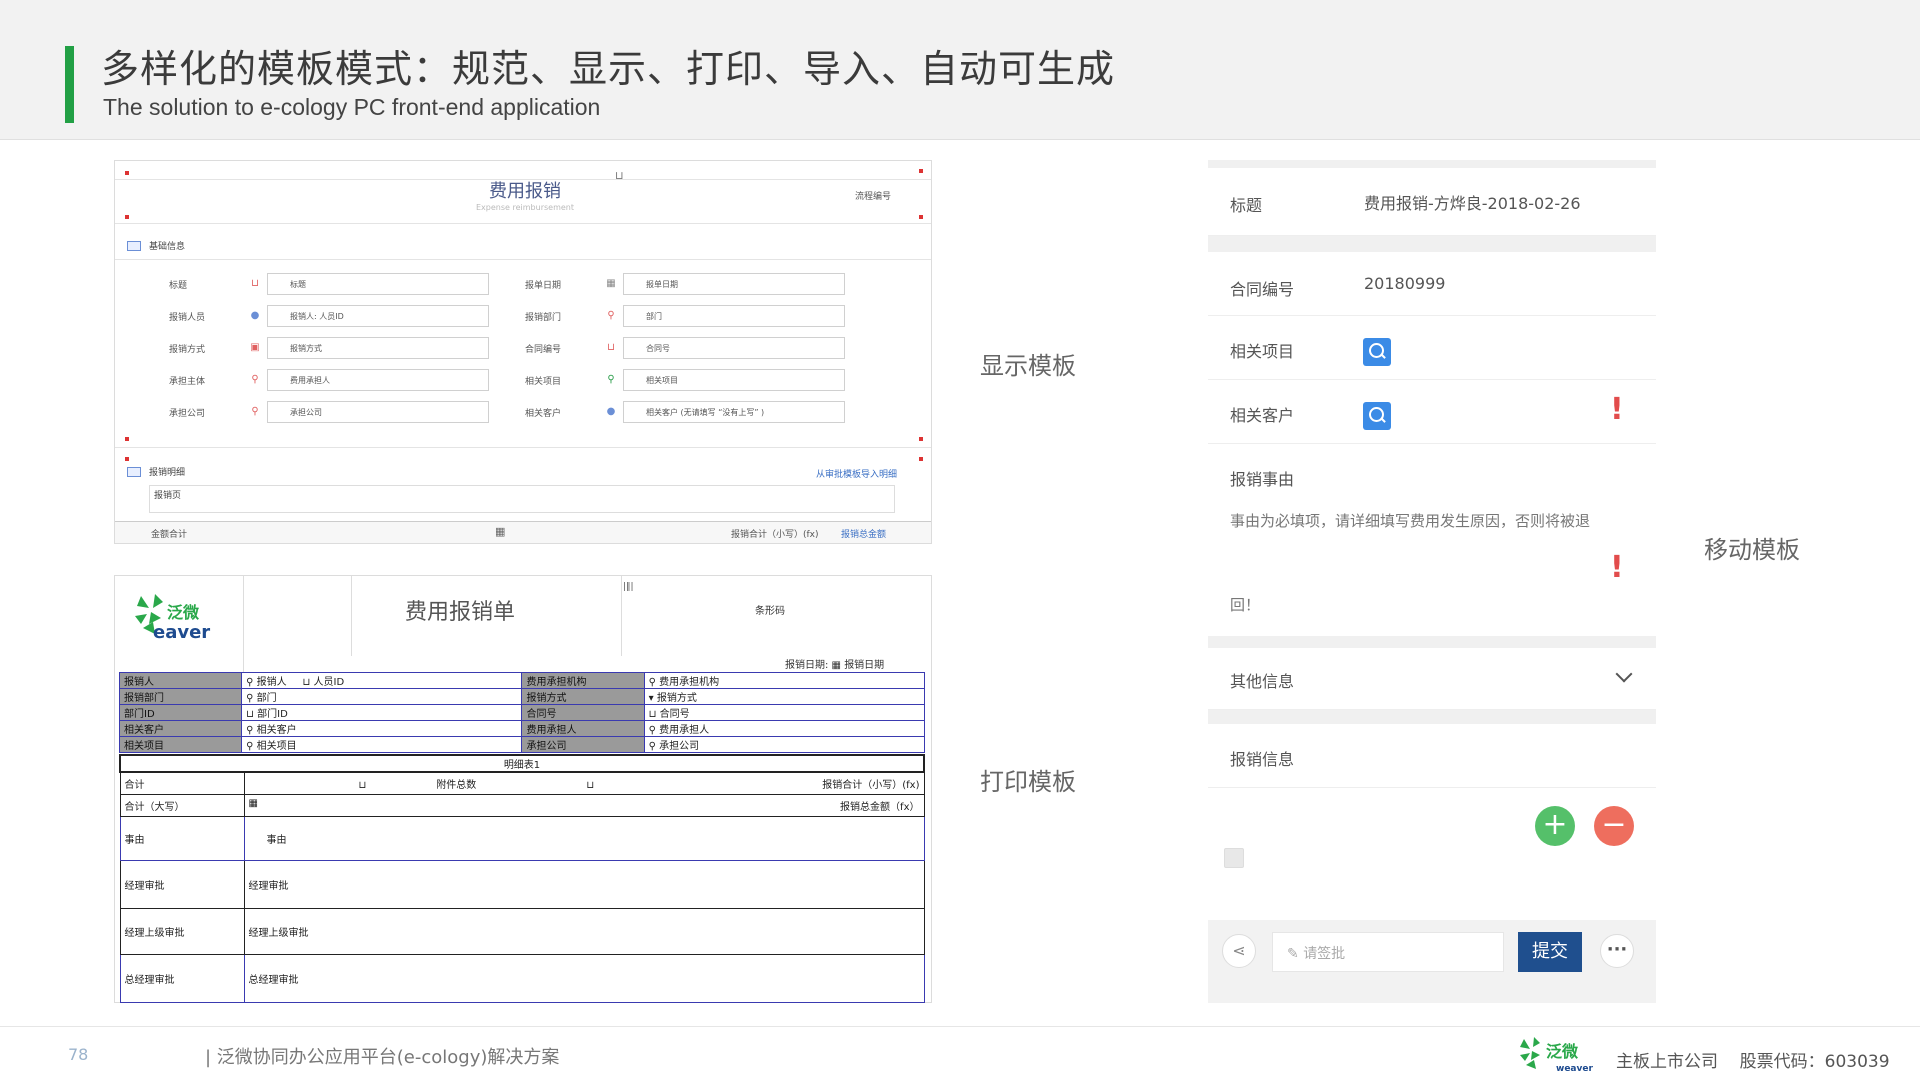  Describe the element at coordinates (734, 412) in the screenshot. I see `field-input: 相关客户 (无请填写 “没有上写” )` at that location.